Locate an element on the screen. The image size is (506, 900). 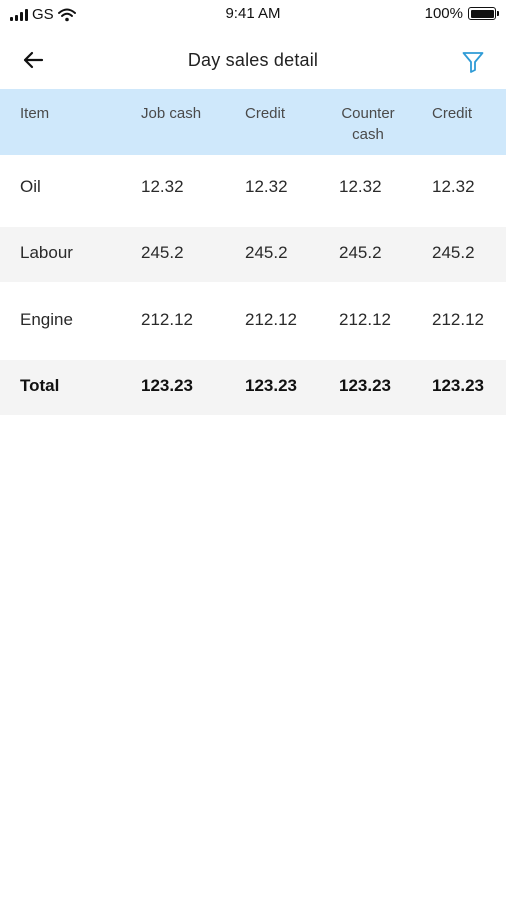
status-bar: GS 9:41 AM 100% is located at coordinates (253, 15).